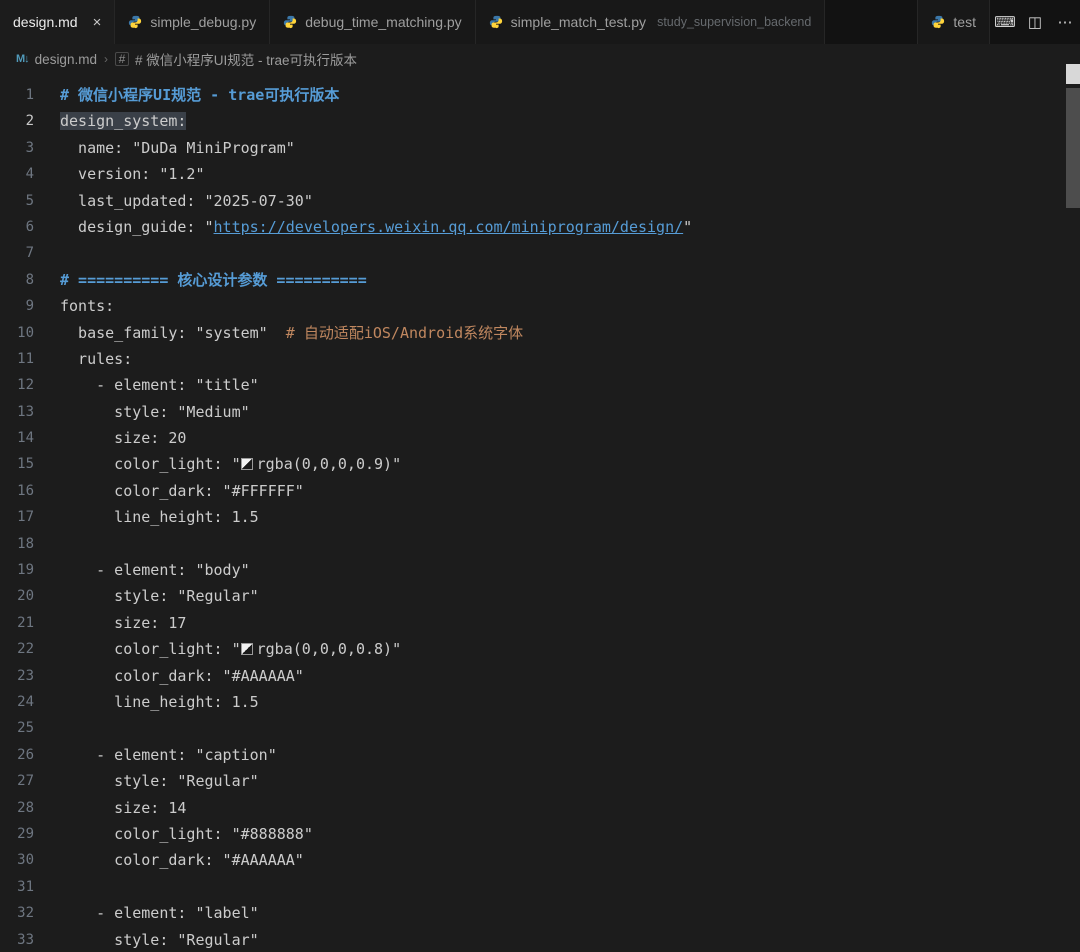  I want to click on code-line: 20 style: "Regular", so click(540, 596).